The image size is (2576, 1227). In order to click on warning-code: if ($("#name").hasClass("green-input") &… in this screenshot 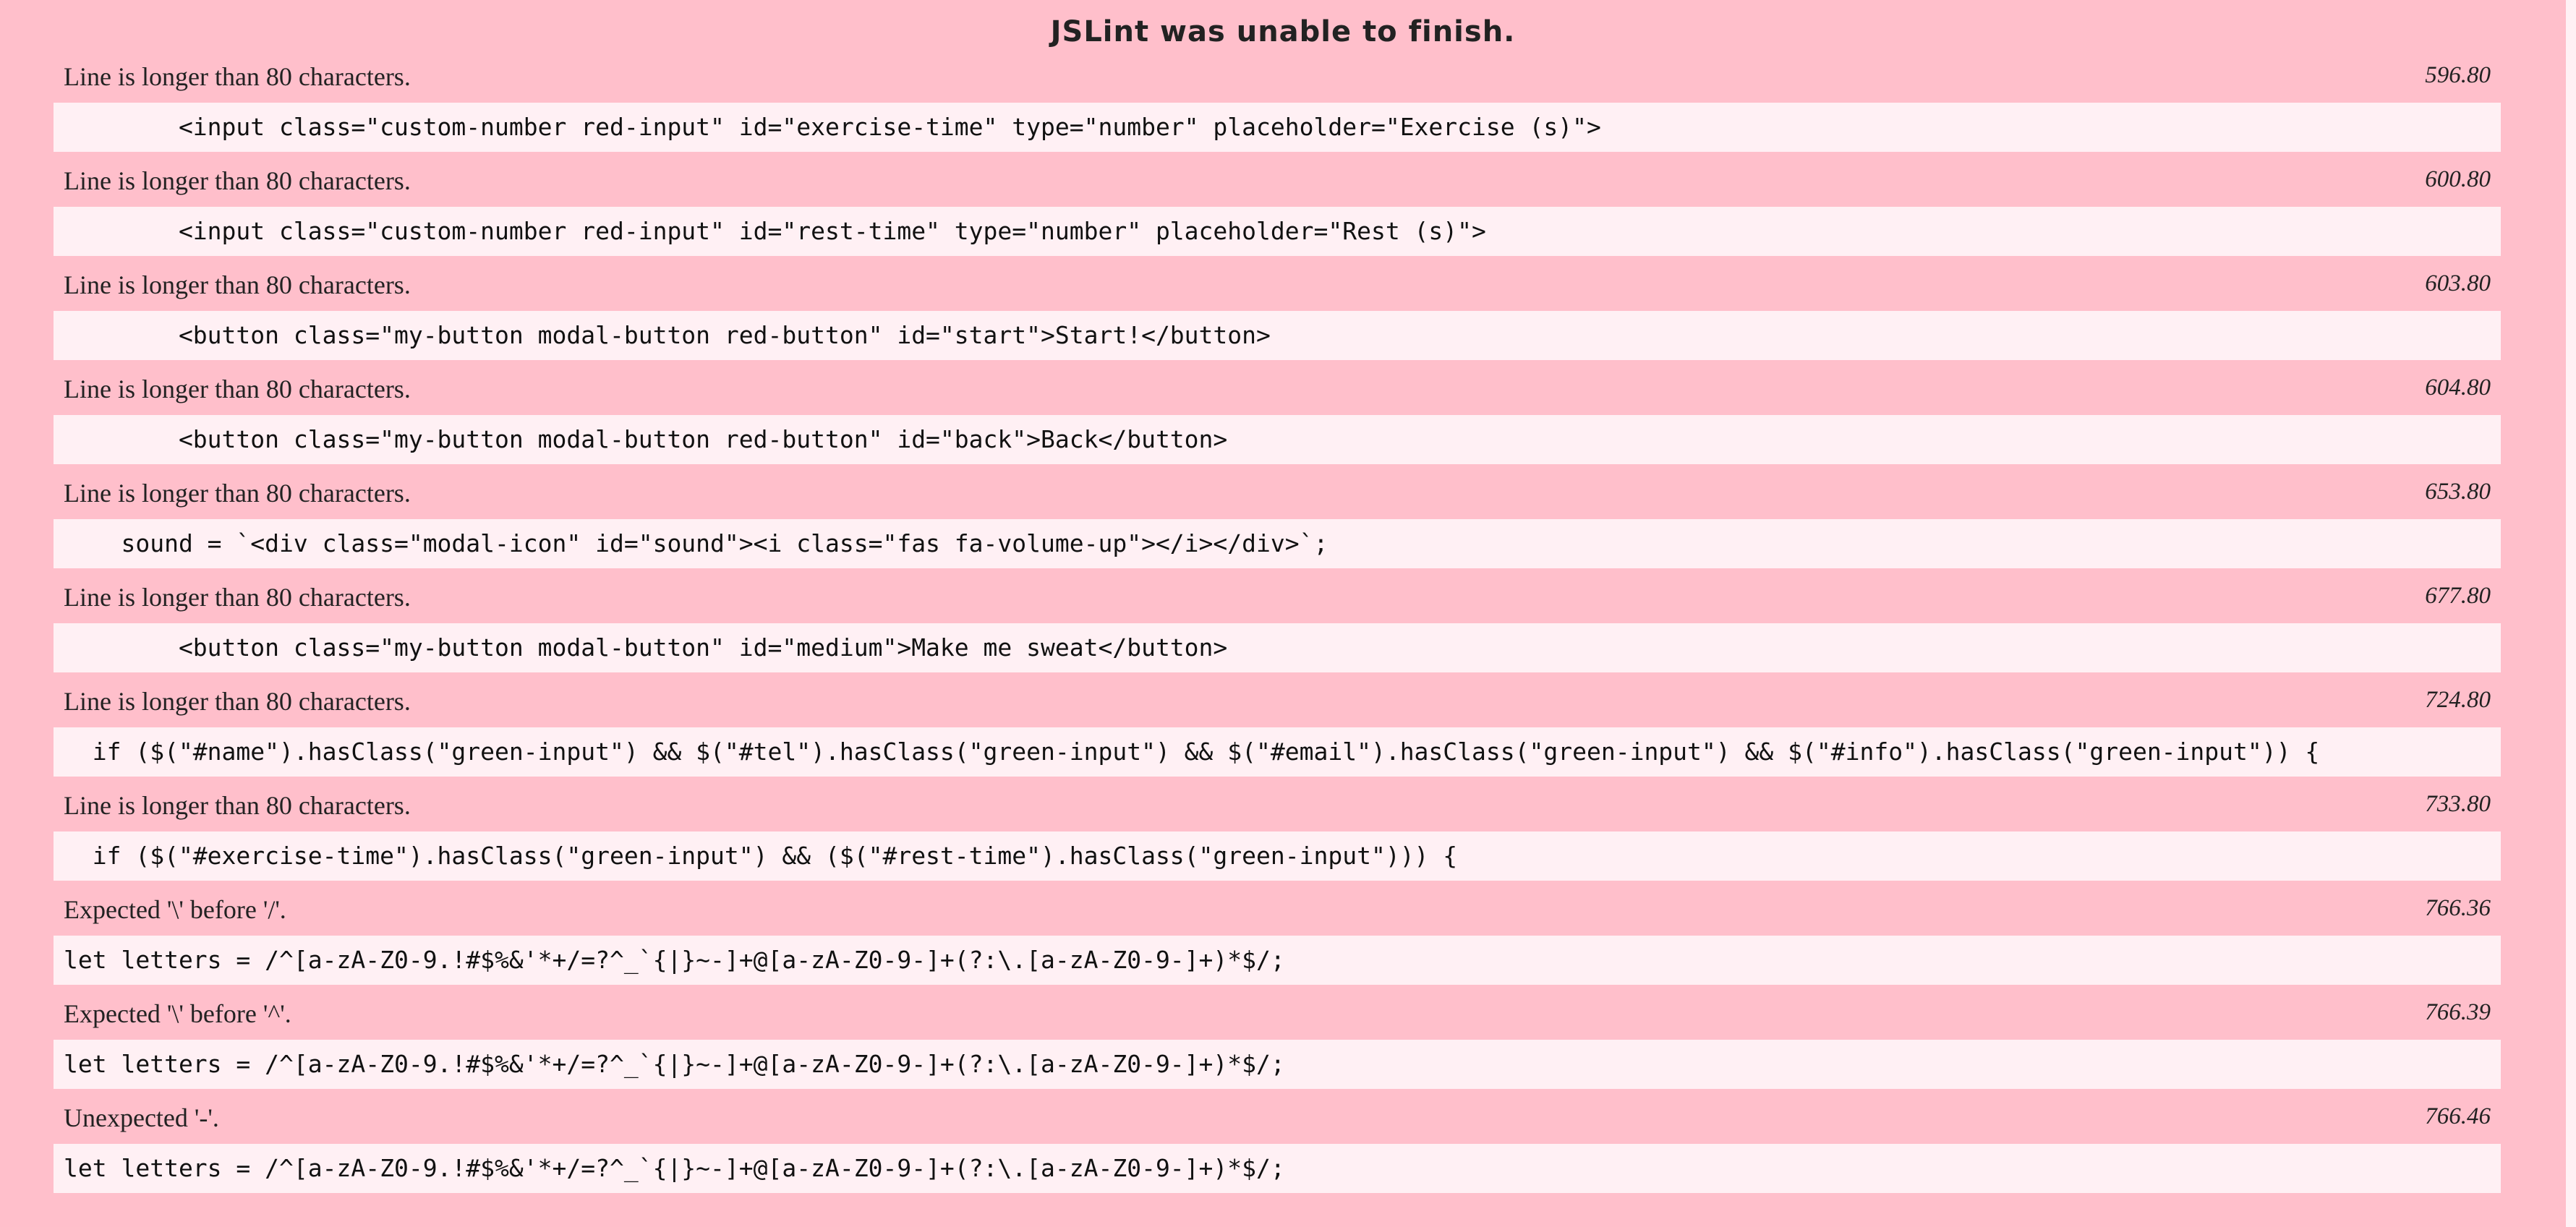, I will do `click(1277, 752)`.